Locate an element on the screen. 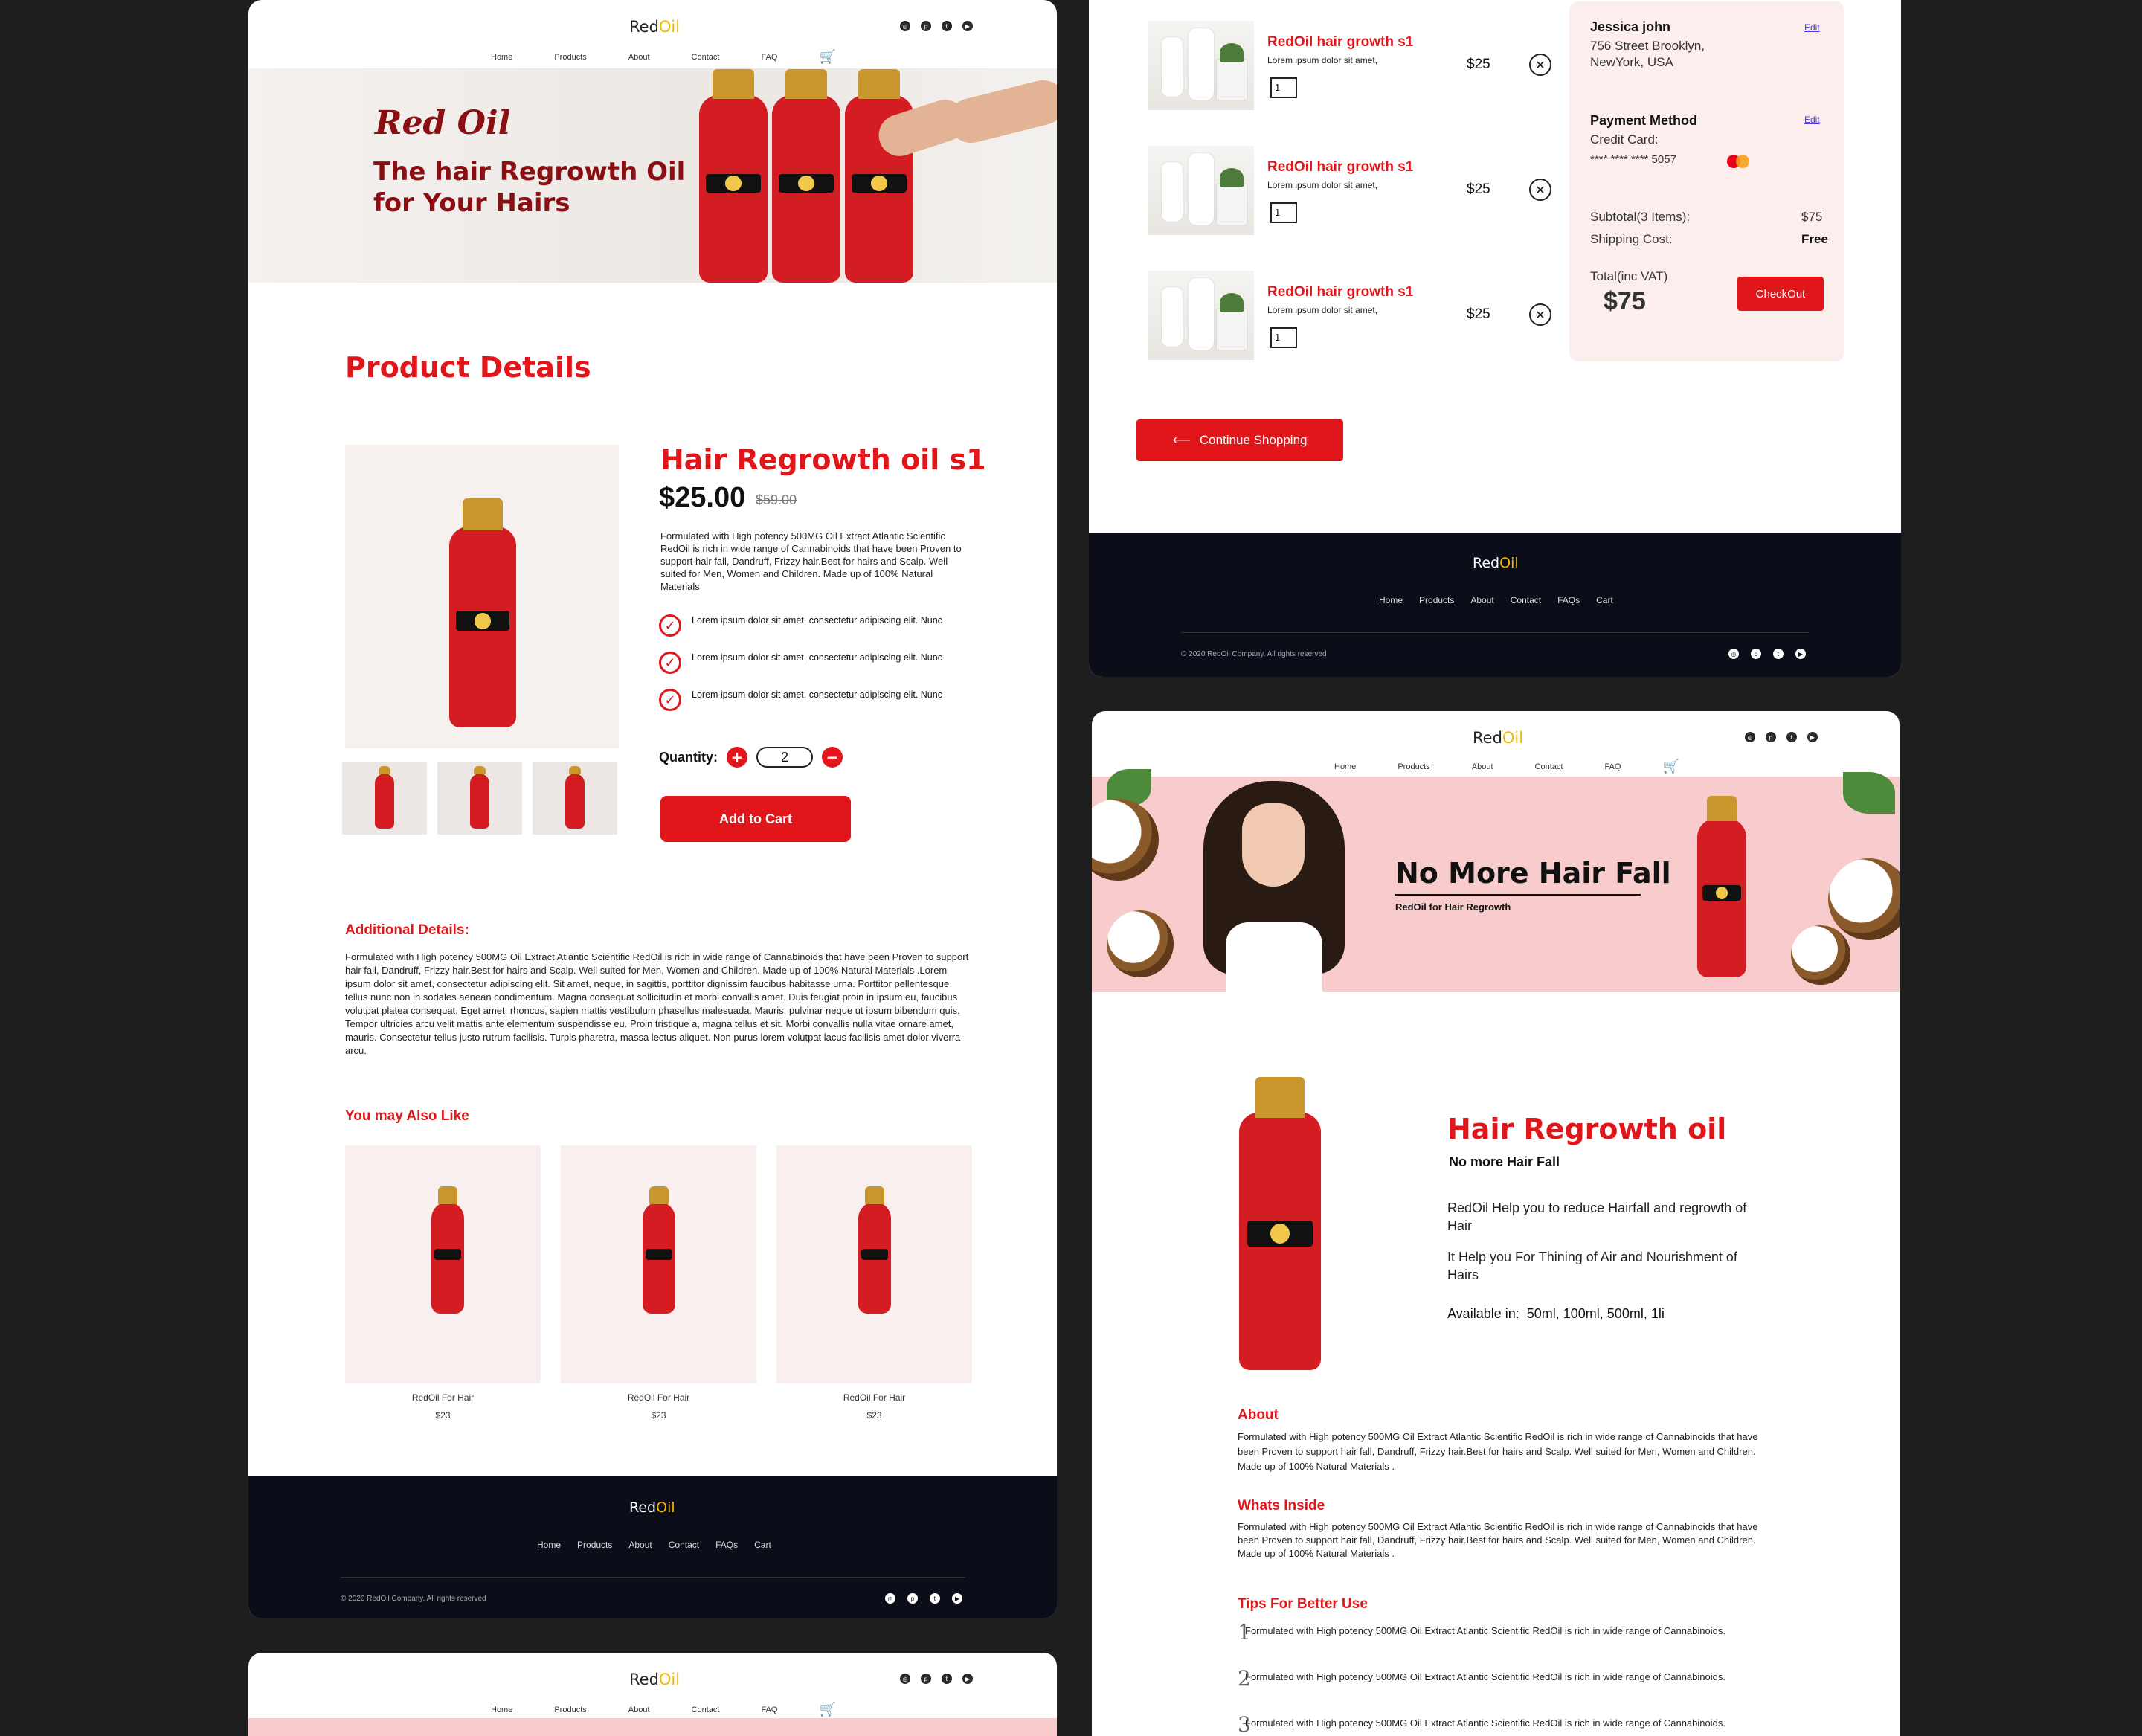 This screenshot has height=1736, width=2142. total-value: $75 is located at coordinates (1625, 301).